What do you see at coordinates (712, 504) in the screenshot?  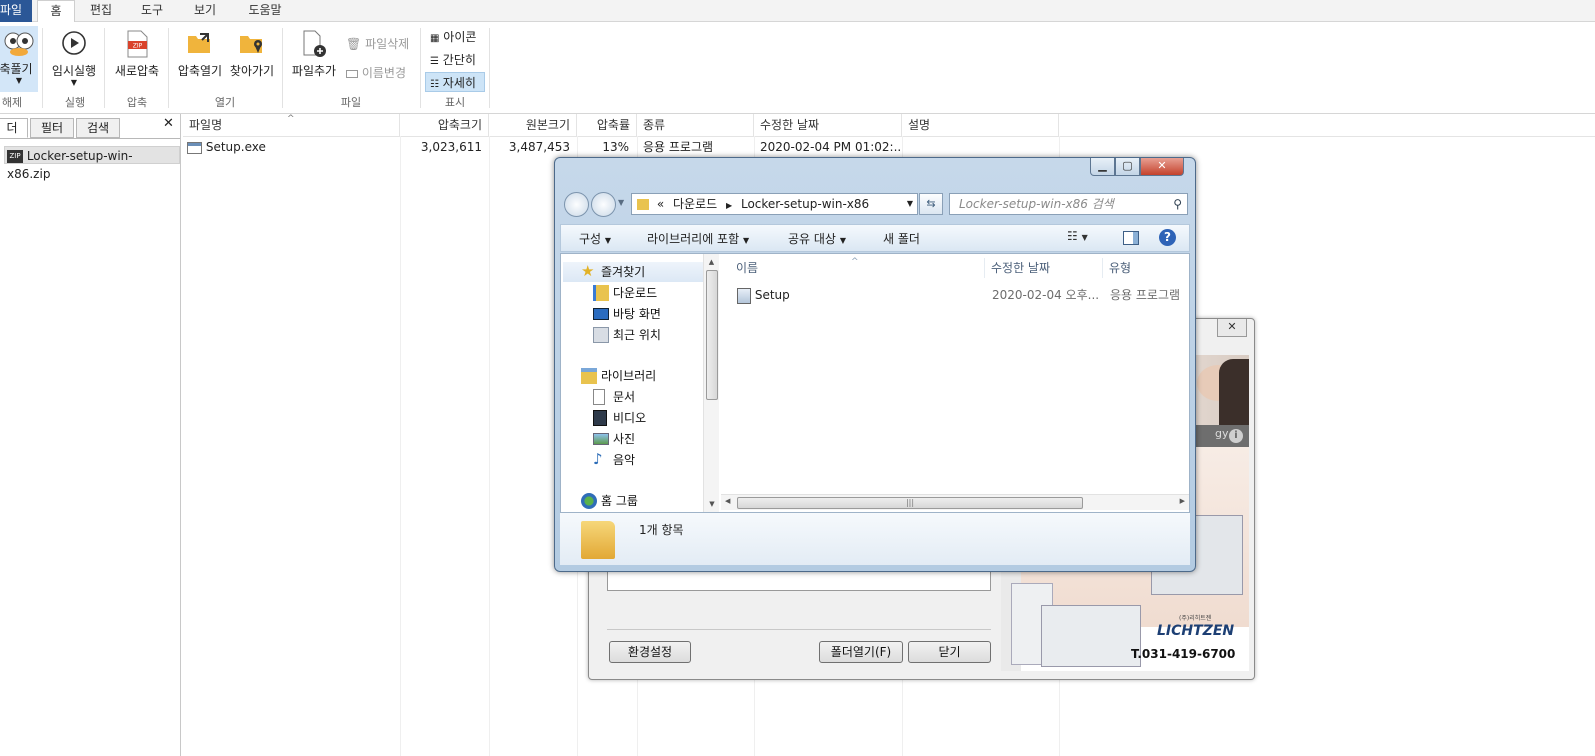 I see `scroll-down-icon: ▼` at bounding box center [712, 504].